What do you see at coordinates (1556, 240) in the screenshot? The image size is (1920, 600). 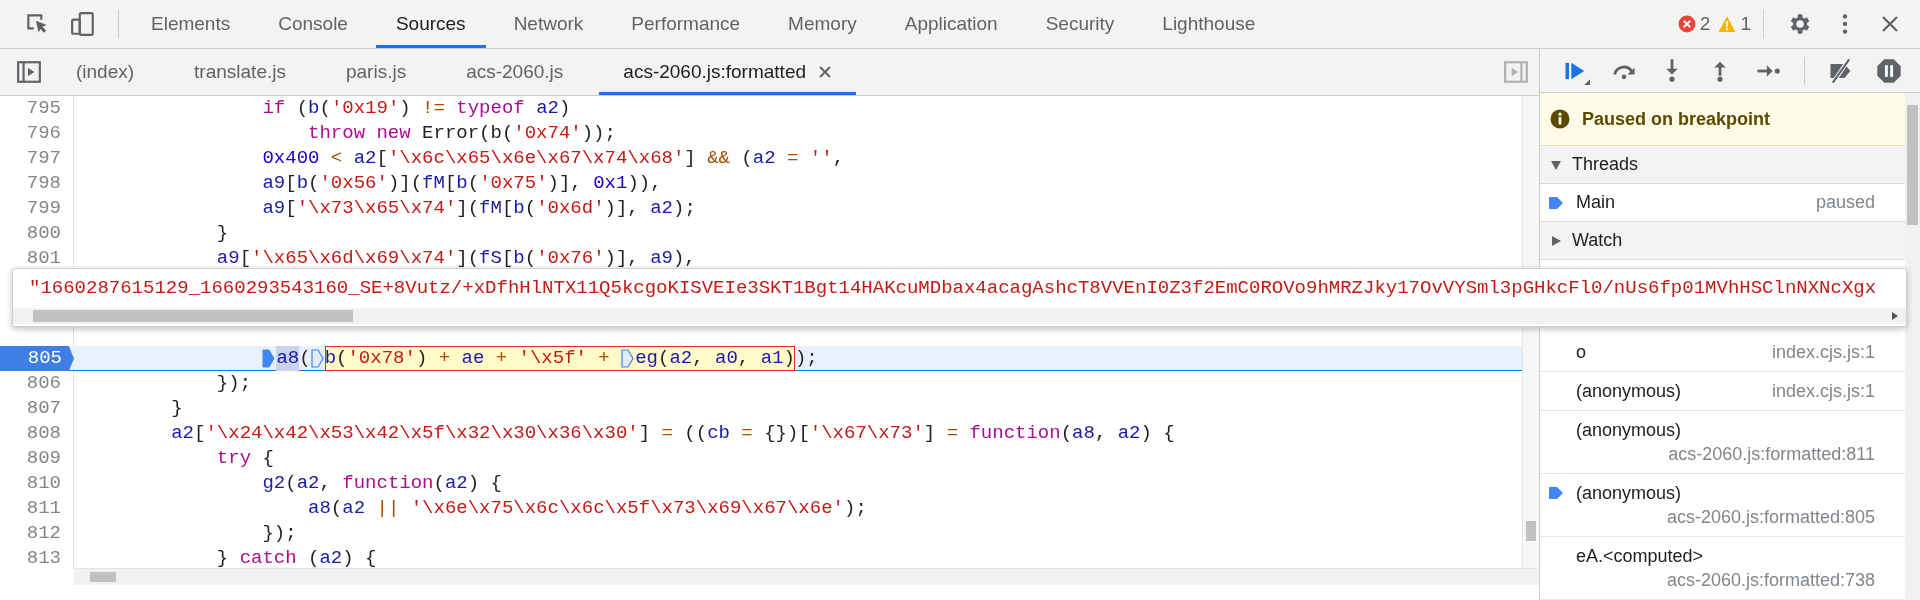 I see `collapsed-triangle-icon` at bounding box center [1556, 240].